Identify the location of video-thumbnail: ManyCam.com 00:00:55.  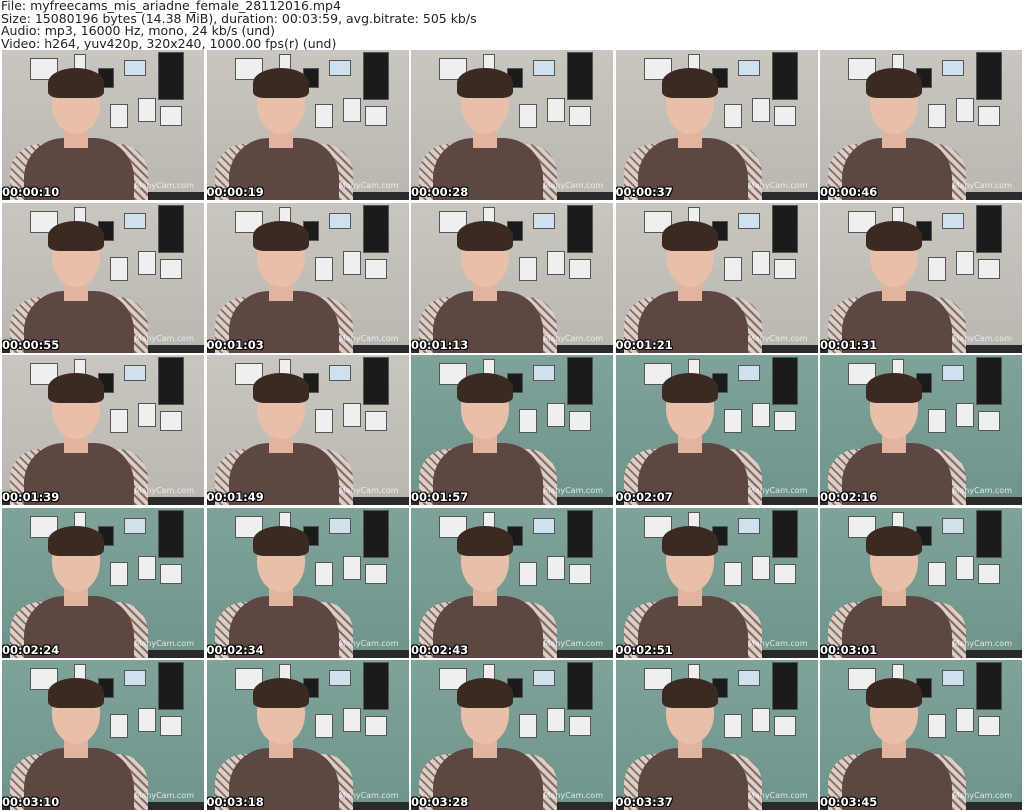
(103, 277).